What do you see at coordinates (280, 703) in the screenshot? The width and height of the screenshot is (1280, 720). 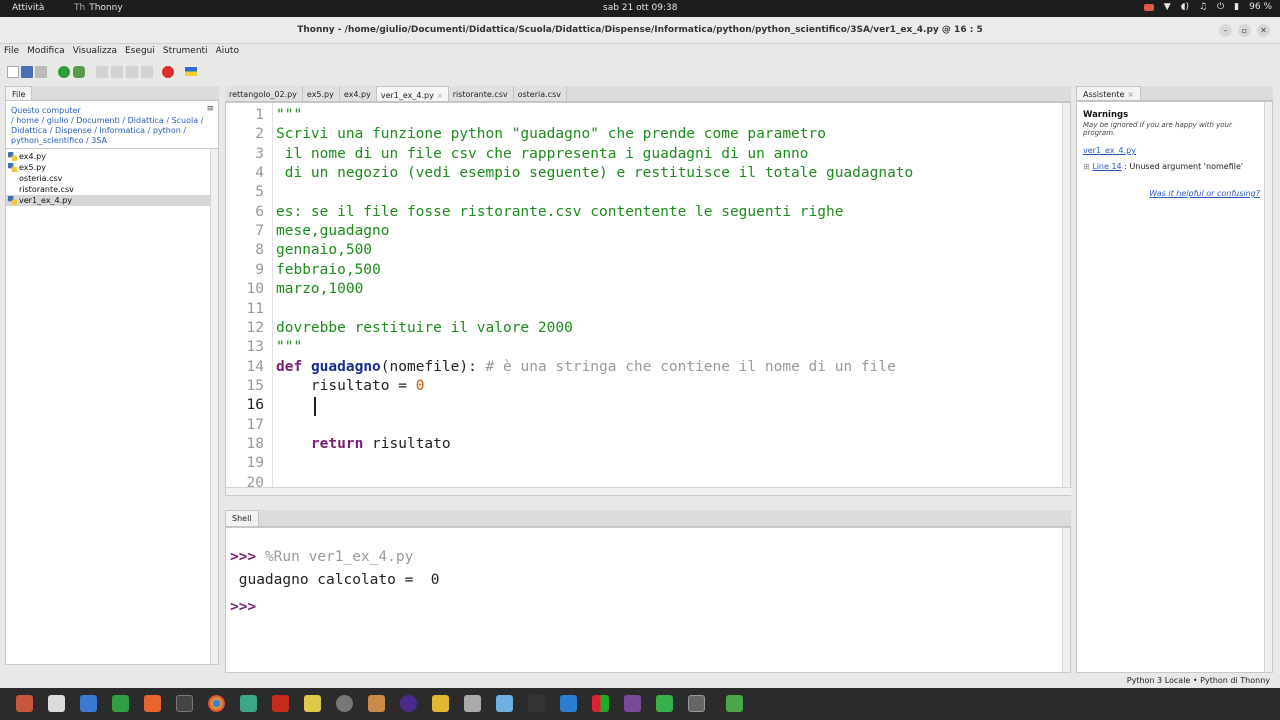 I see `filezilla-app-icon` at bounding box center [280, 703].